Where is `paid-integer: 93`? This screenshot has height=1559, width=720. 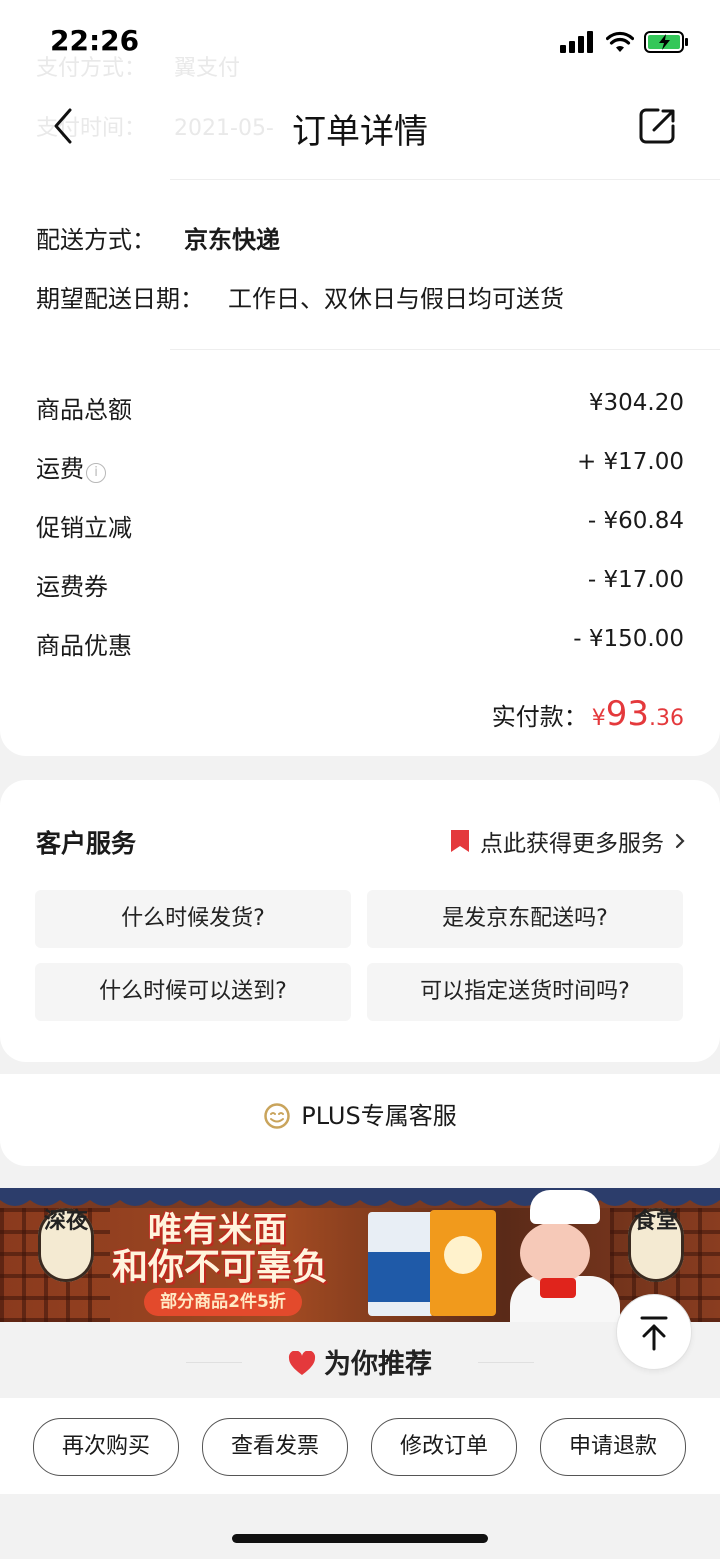 paid-integer: 93 is located at coordinates (627, 714).